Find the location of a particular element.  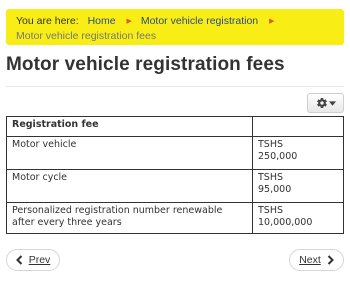

settings-dropdown-button is located at coordinates (325, 103).